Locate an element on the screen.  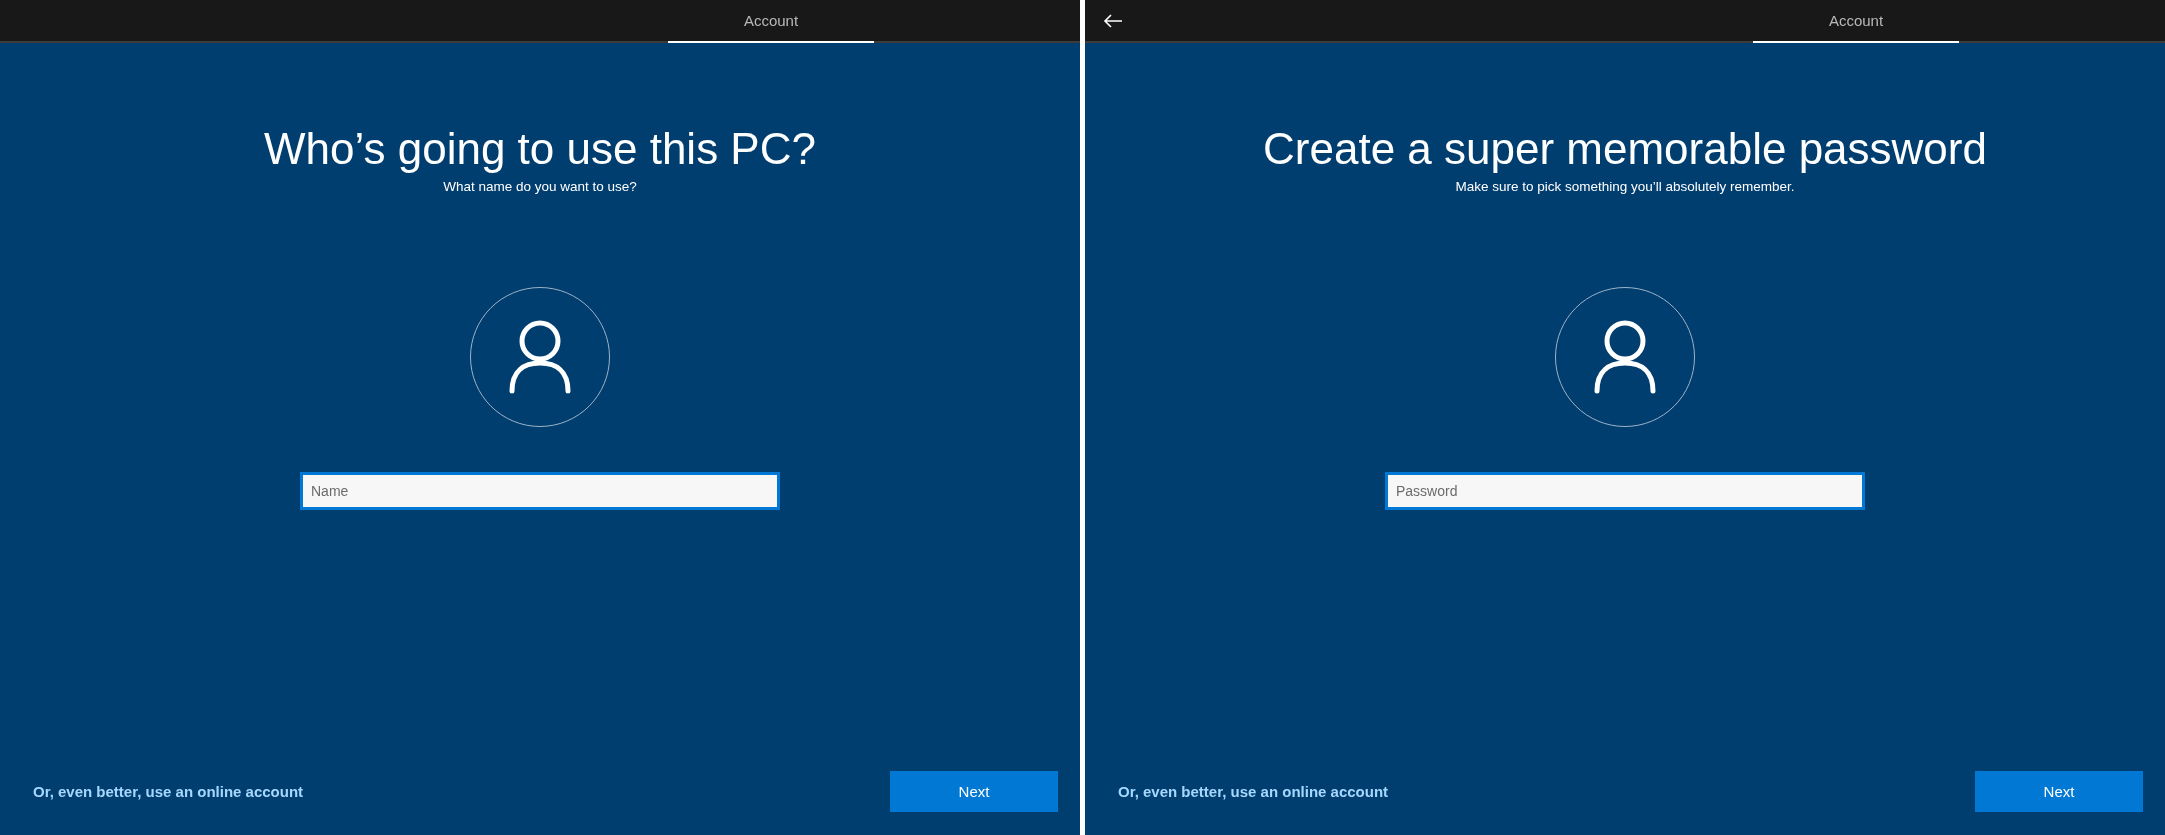
input-field: Password is located at coordinates (1625, 491).